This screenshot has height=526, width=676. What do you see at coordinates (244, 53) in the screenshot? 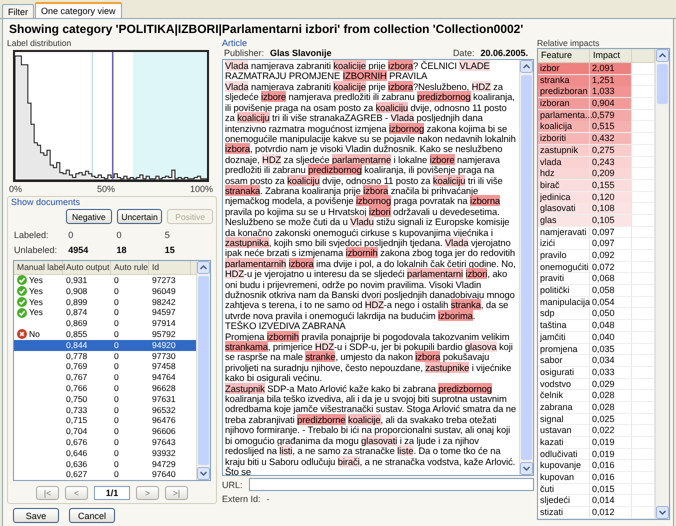
I see `publisher-label: Publisher:` at bounding box center [244, 53].